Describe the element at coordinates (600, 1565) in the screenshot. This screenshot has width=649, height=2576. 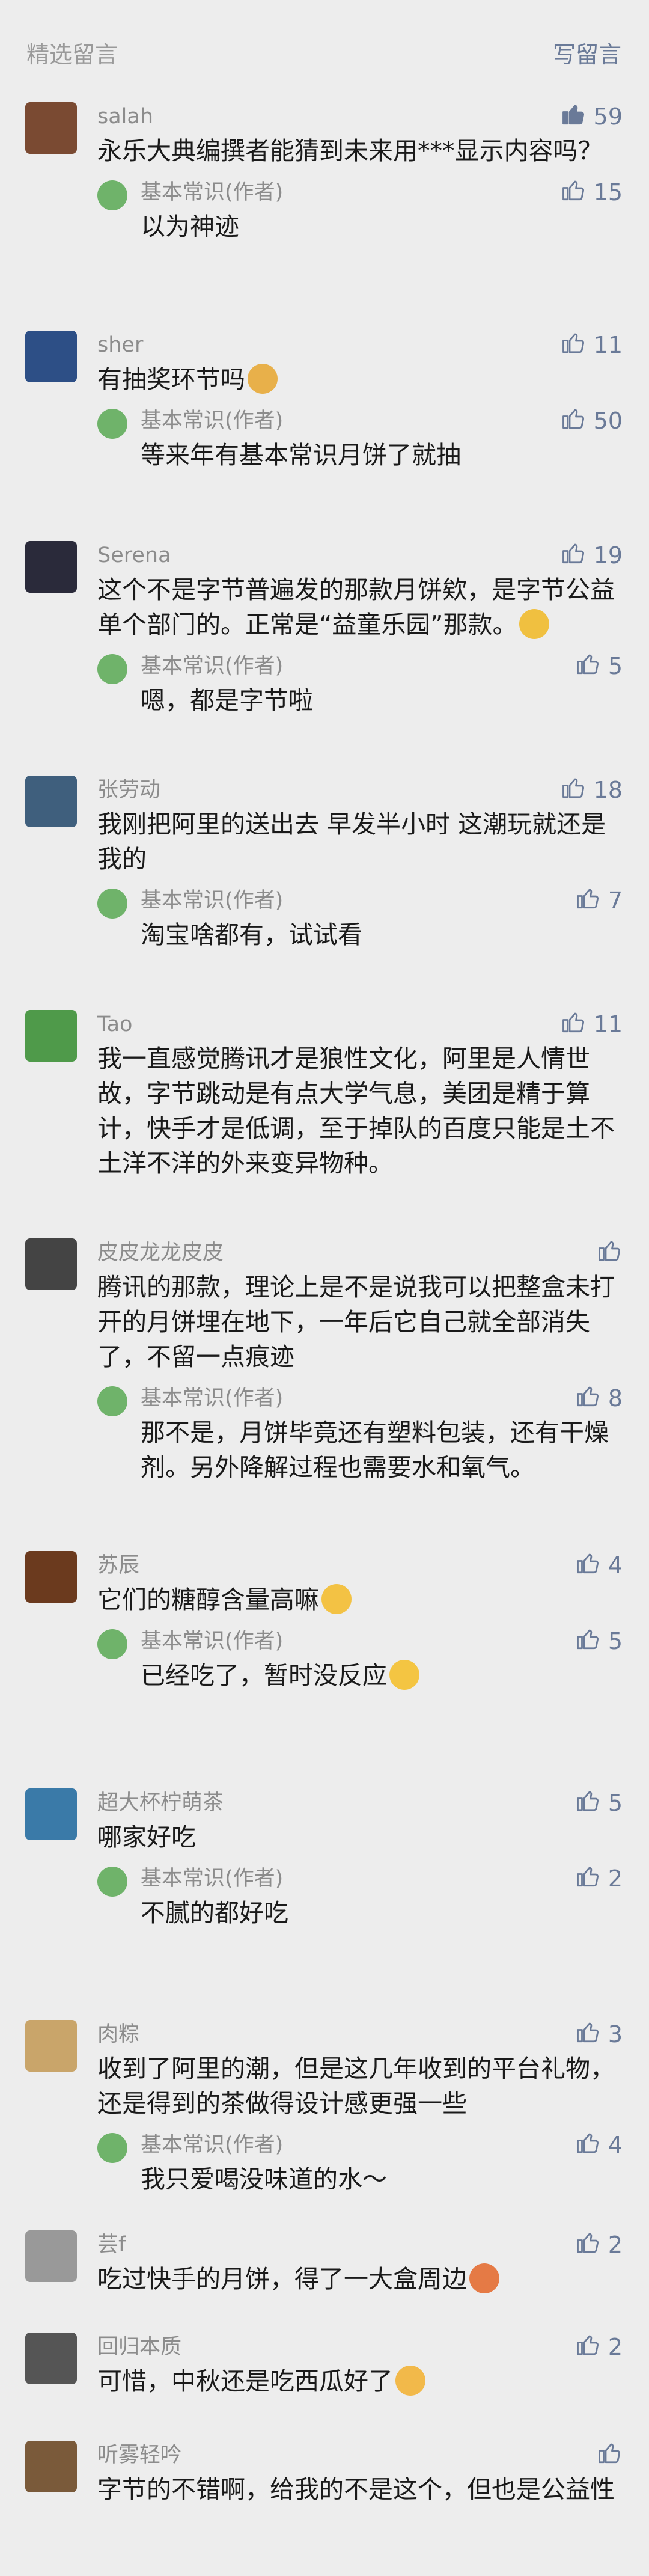
I see `like-button: 4` at that location.